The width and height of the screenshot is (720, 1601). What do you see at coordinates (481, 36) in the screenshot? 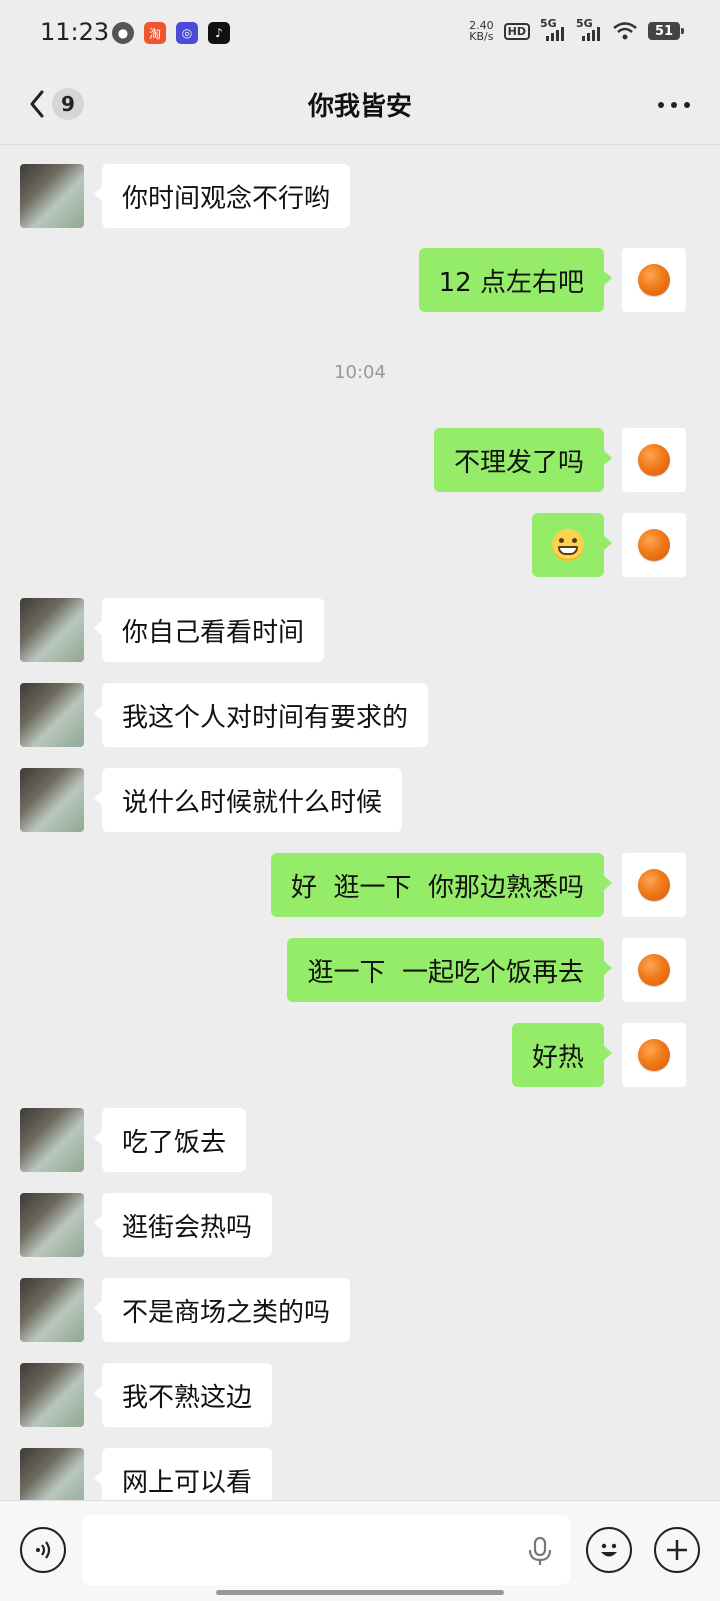
I see `net-speed-unit: KB/s` at bounding box center [481, 36].